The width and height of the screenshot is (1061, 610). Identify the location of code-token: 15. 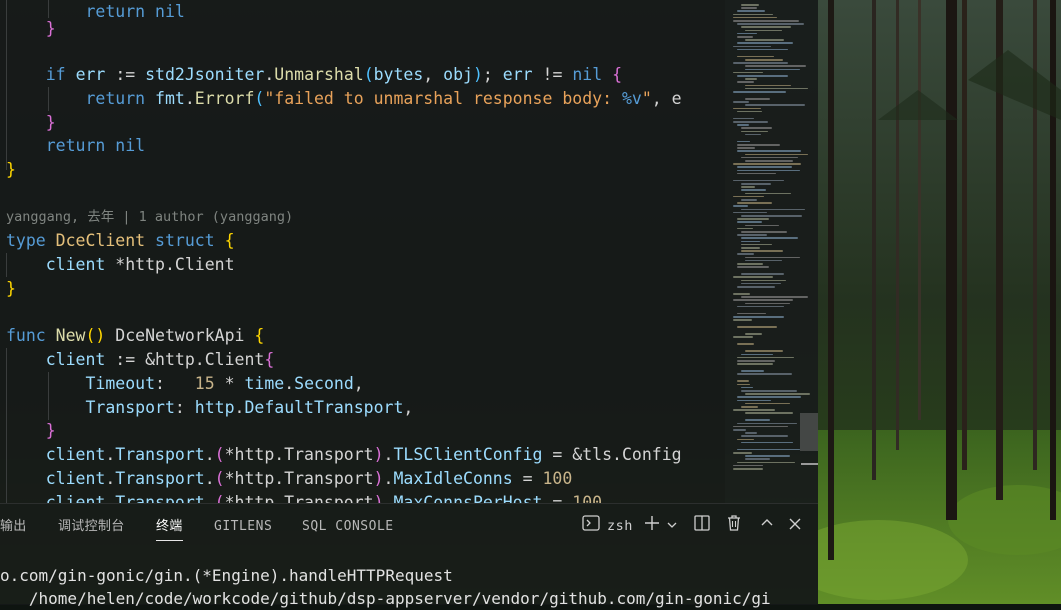
(209, 383).